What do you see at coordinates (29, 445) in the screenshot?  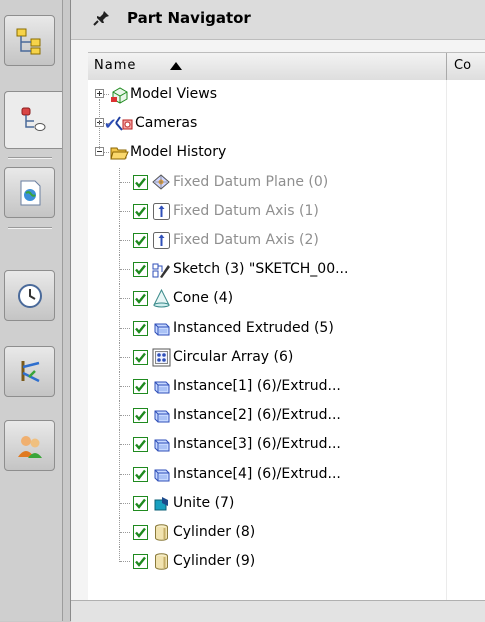 I see `roles-tab` at bounding box center [29, 445].